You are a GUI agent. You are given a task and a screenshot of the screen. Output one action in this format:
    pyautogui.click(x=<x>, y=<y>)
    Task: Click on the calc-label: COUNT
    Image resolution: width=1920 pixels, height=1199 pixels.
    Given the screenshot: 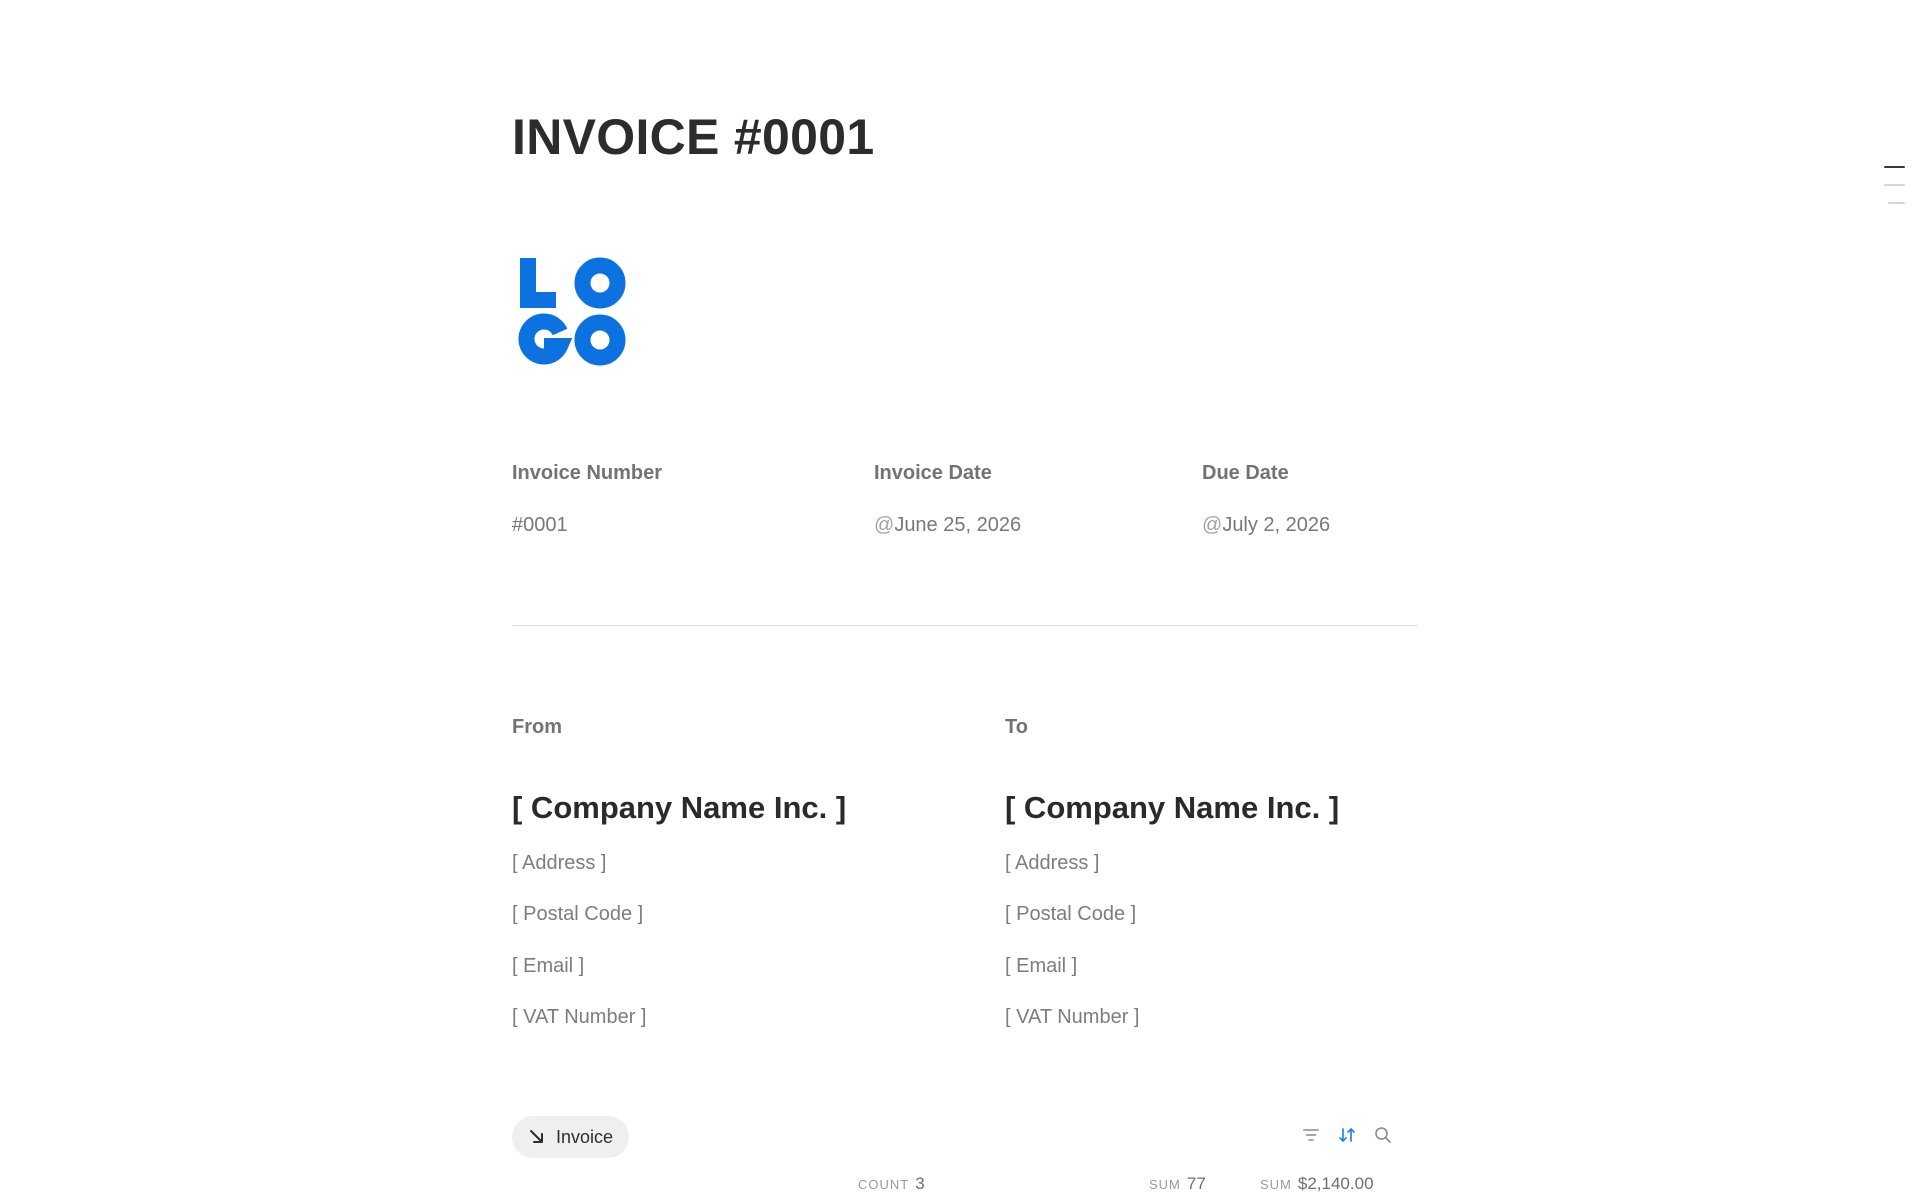 What is the action you would take?
    pyautogui.click(x=884, y=1184)
    